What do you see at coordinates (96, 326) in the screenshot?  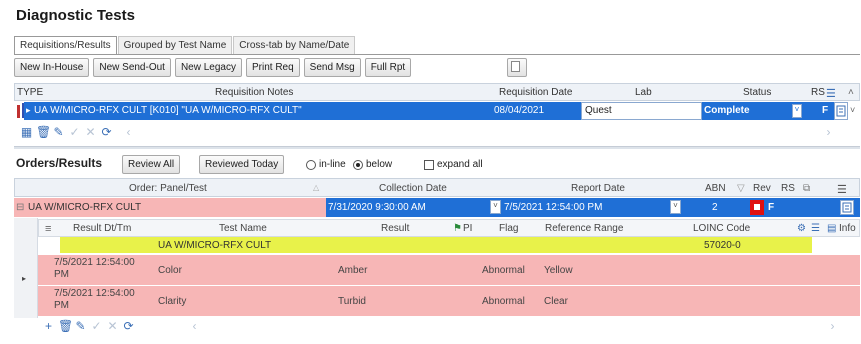 I see `results-confirm-icon: ✓` at bounding box center [96, 326].